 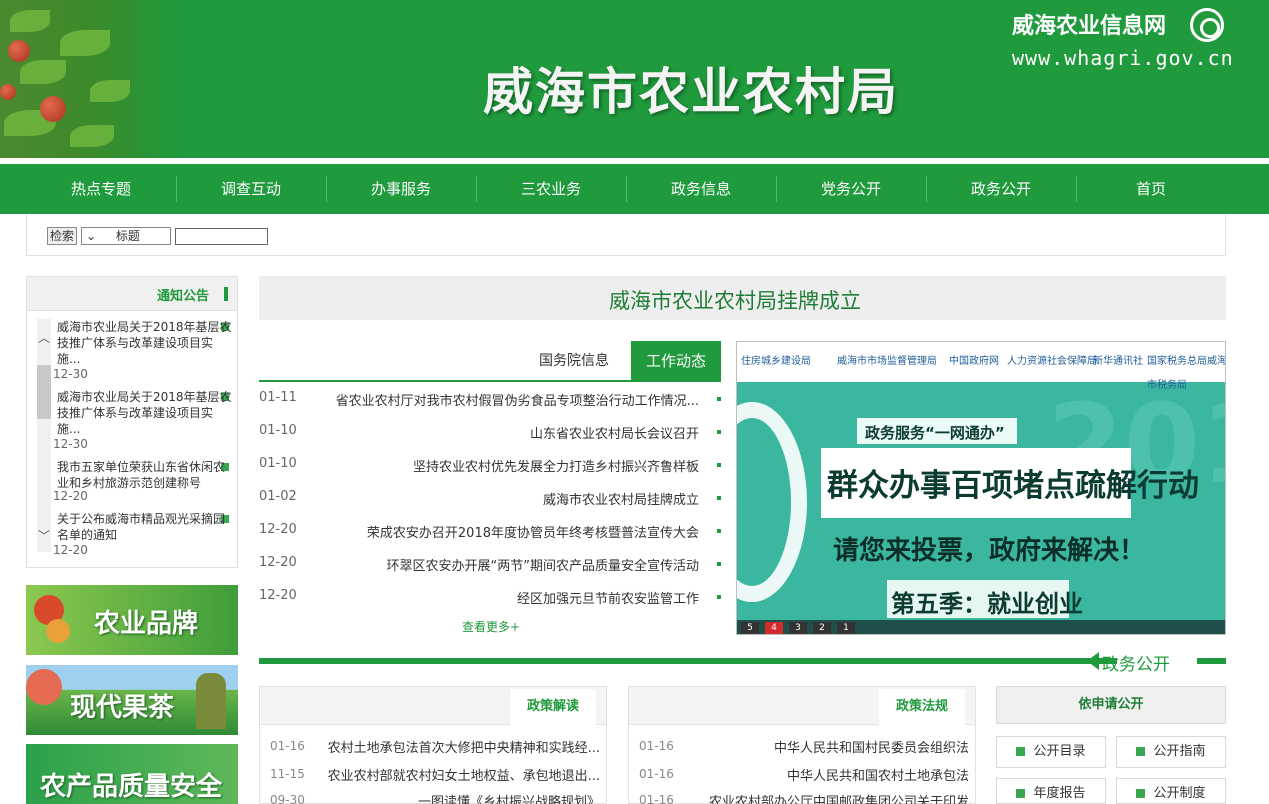 I want to click on notice-item: 我市五家单位荣获山东省休闲农业和乡村旅游示范创建称号, so click(x=144, y=475).